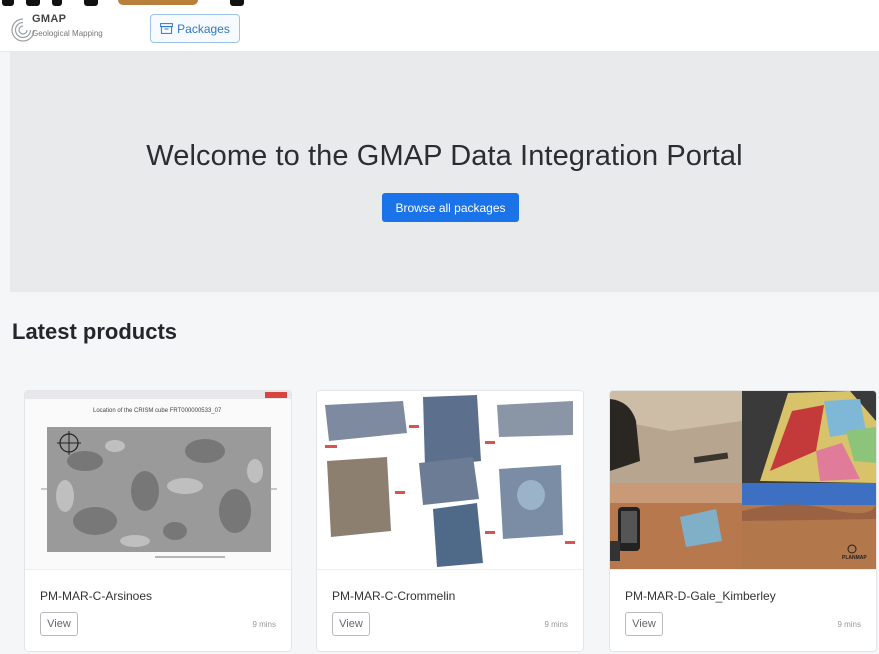  Describe the element at coordinates (700, 596) in the screenshot. I see `product-title: PM-MAR-D-Gale_Kimberley` at that location.